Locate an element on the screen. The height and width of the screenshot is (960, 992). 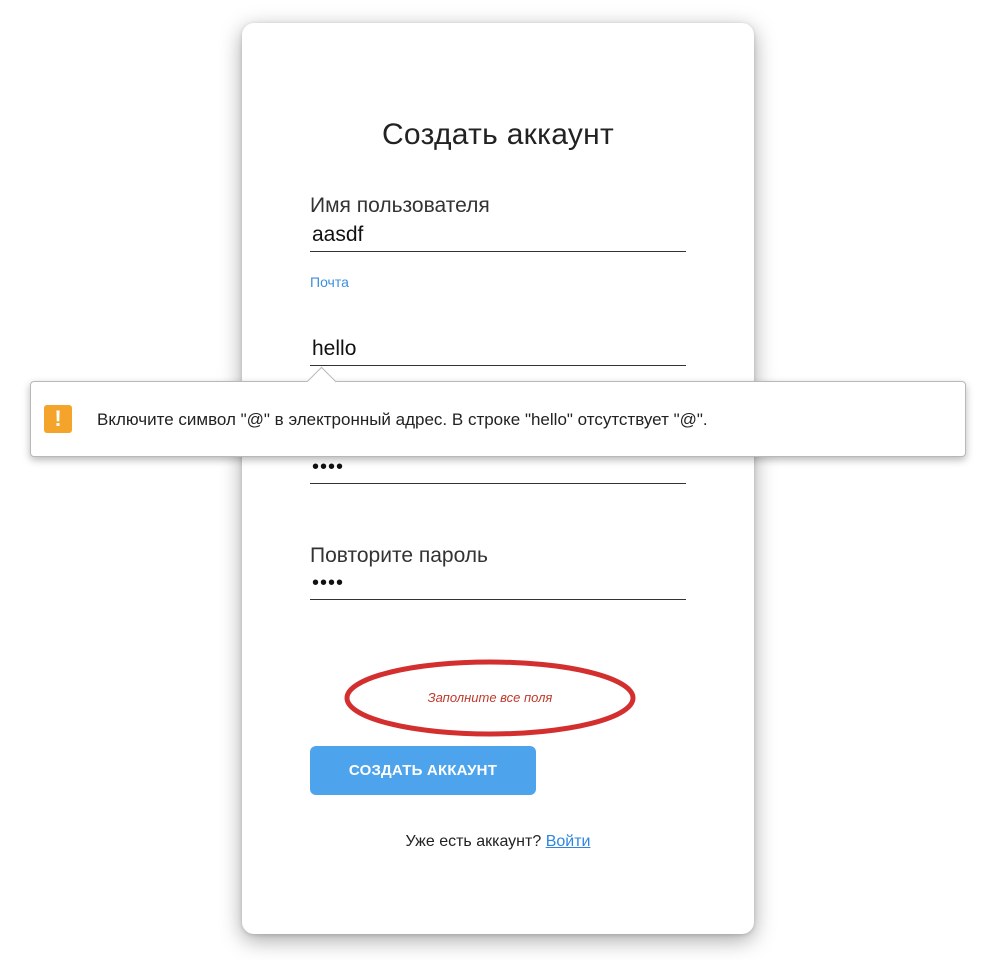
login-prompt-text: Уже есть аккаунт? is located at coordinates (473, 841).